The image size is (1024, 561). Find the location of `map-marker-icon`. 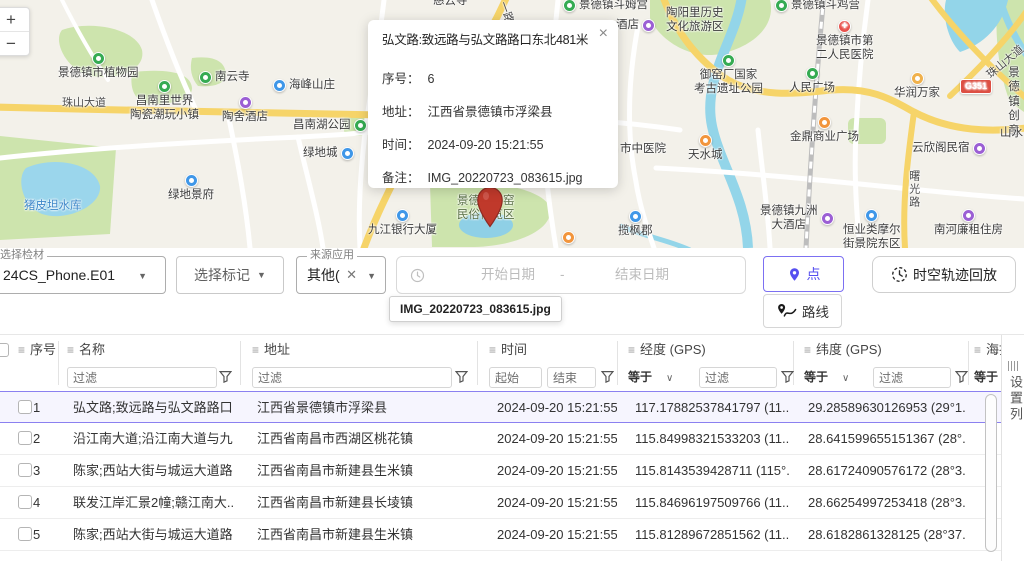

map-marker-icon is located at coordinates (490, 207).